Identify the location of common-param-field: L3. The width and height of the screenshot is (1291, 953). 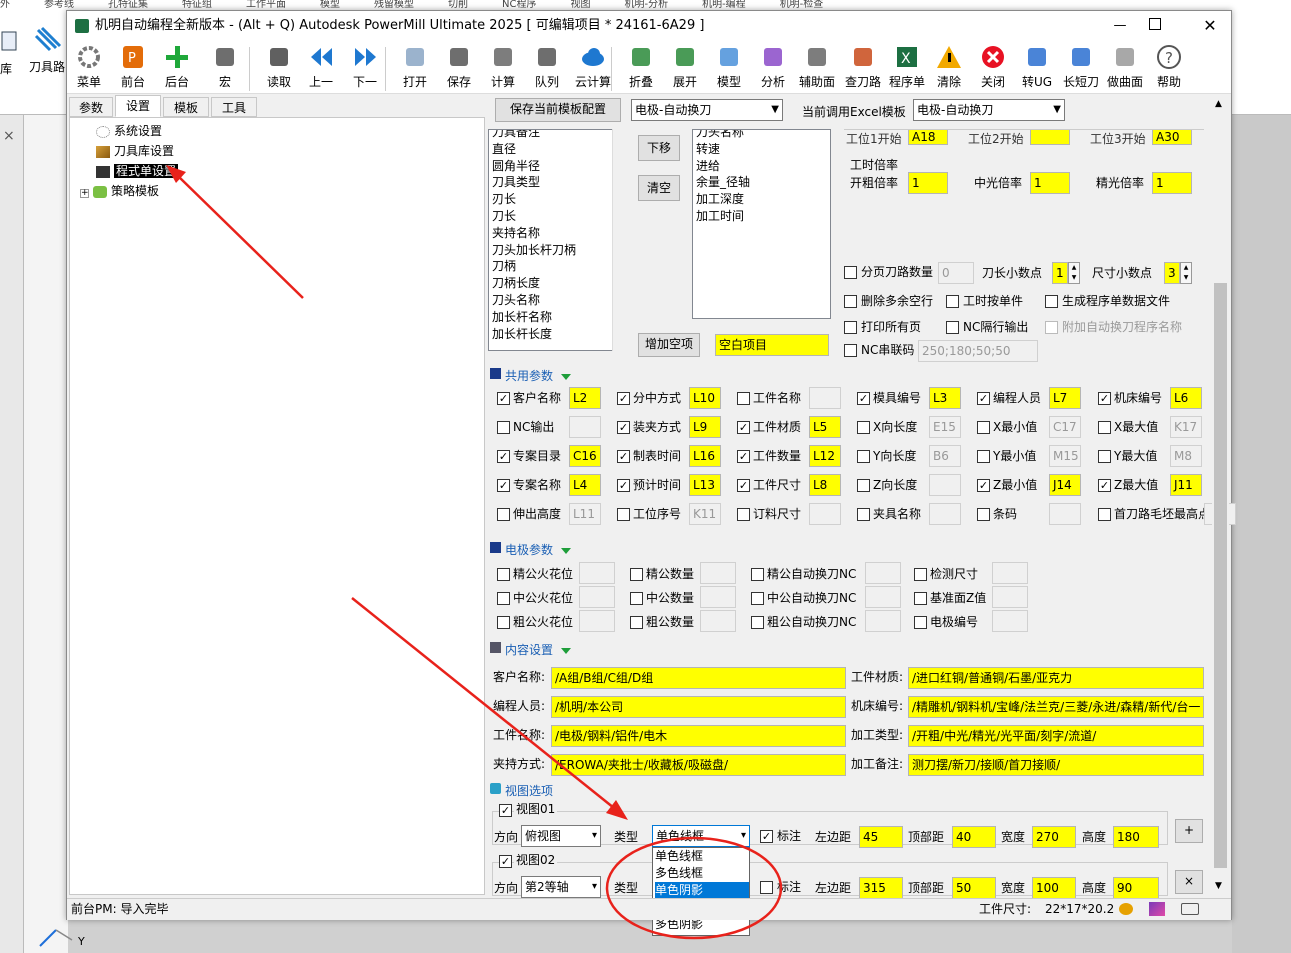
(945, 398).